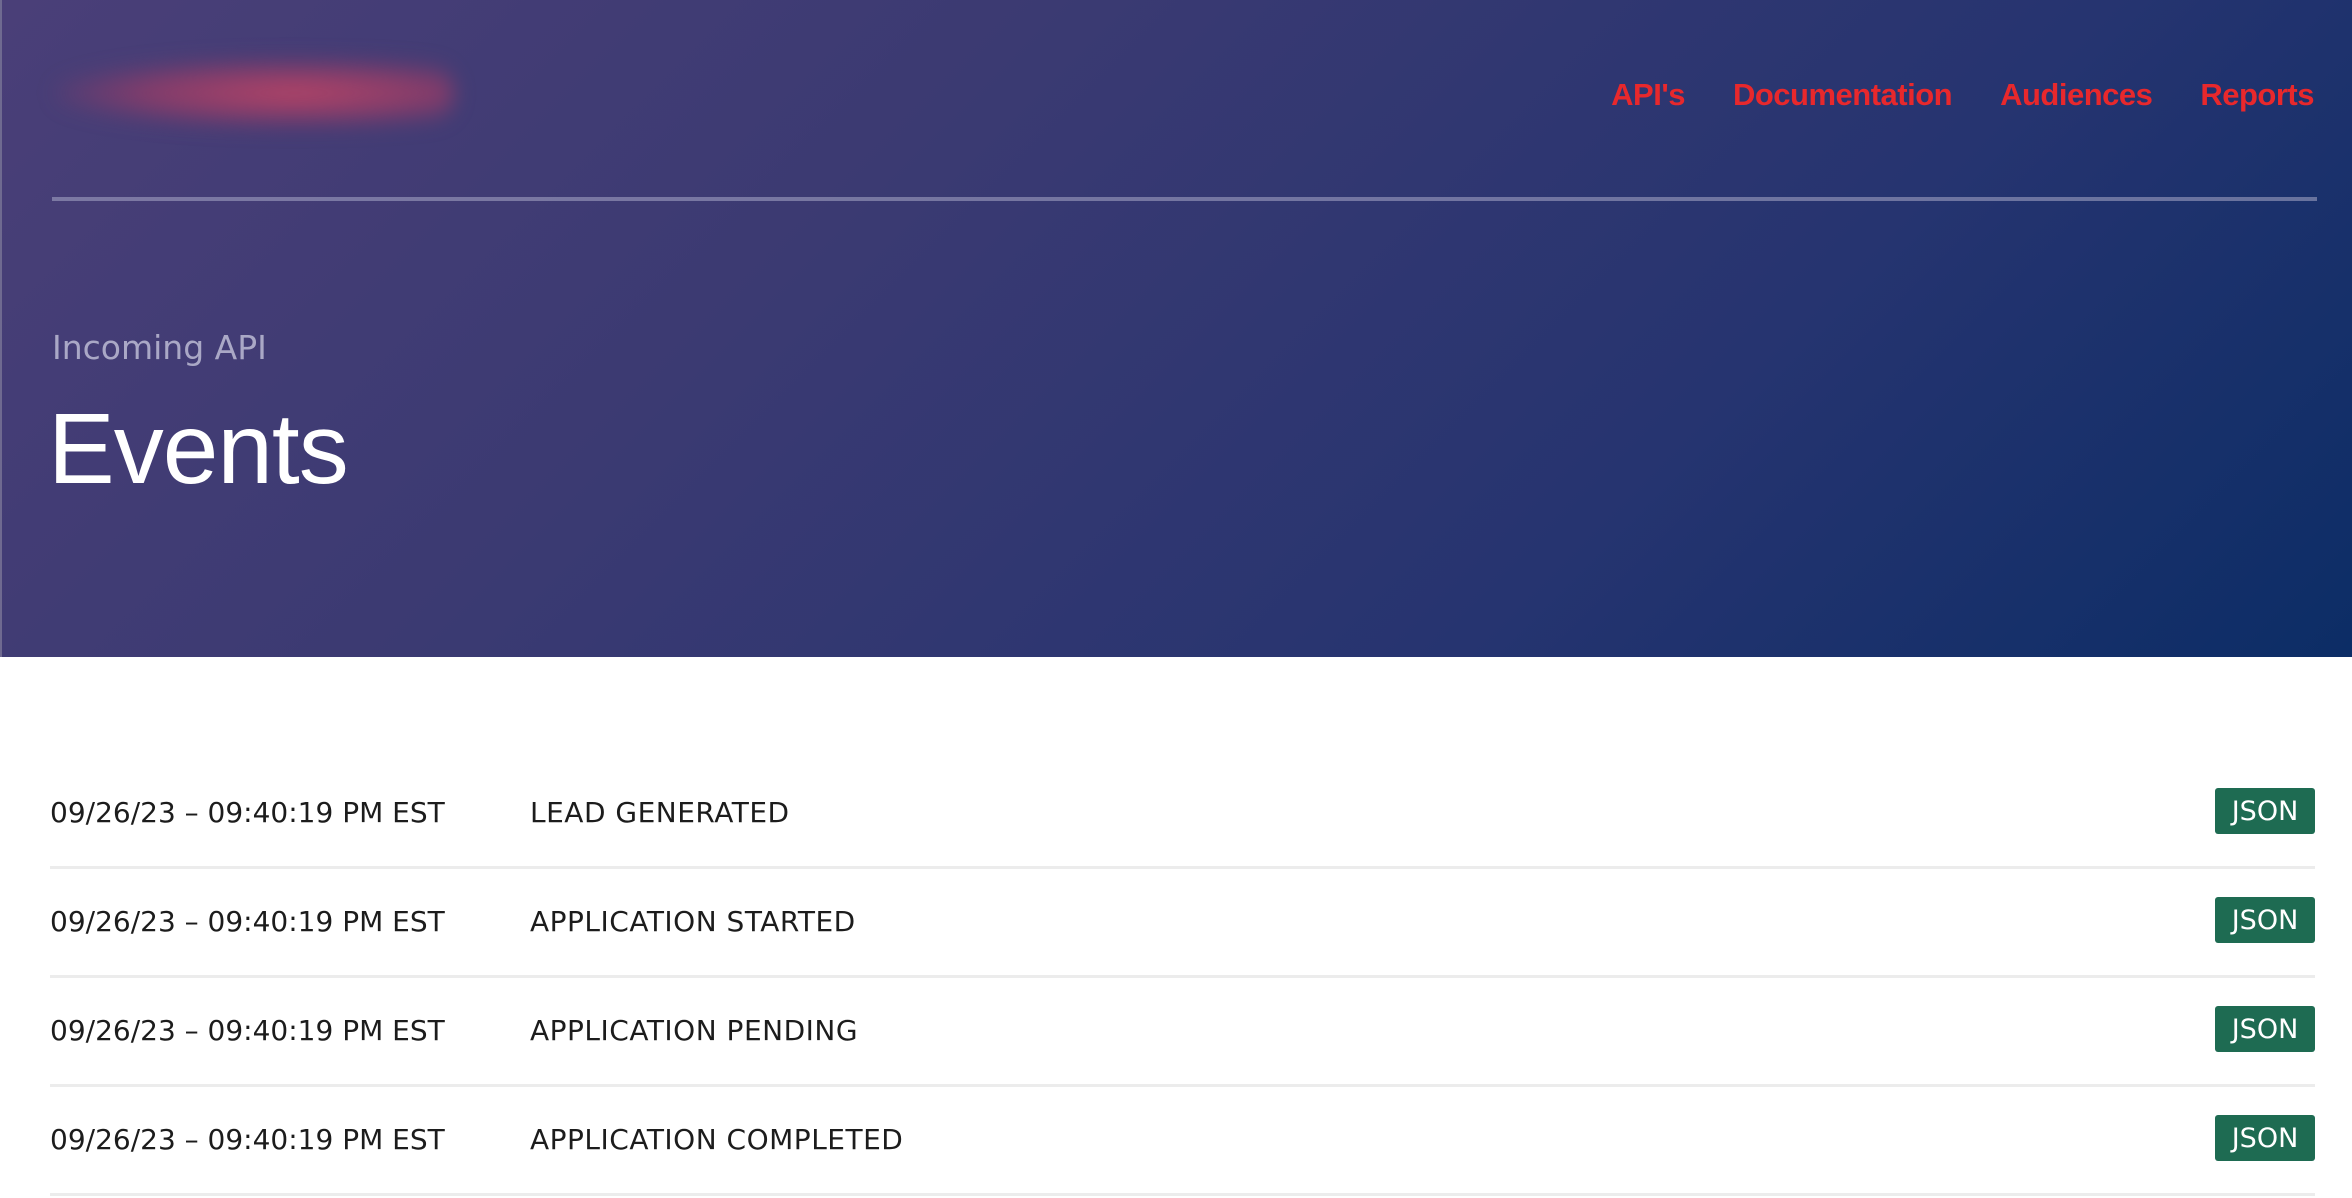  What do you see at coordinates (693, 921) in the screenshot?
I see `event-name: APPLICATION STARTED` at bounding box center [693, 921].